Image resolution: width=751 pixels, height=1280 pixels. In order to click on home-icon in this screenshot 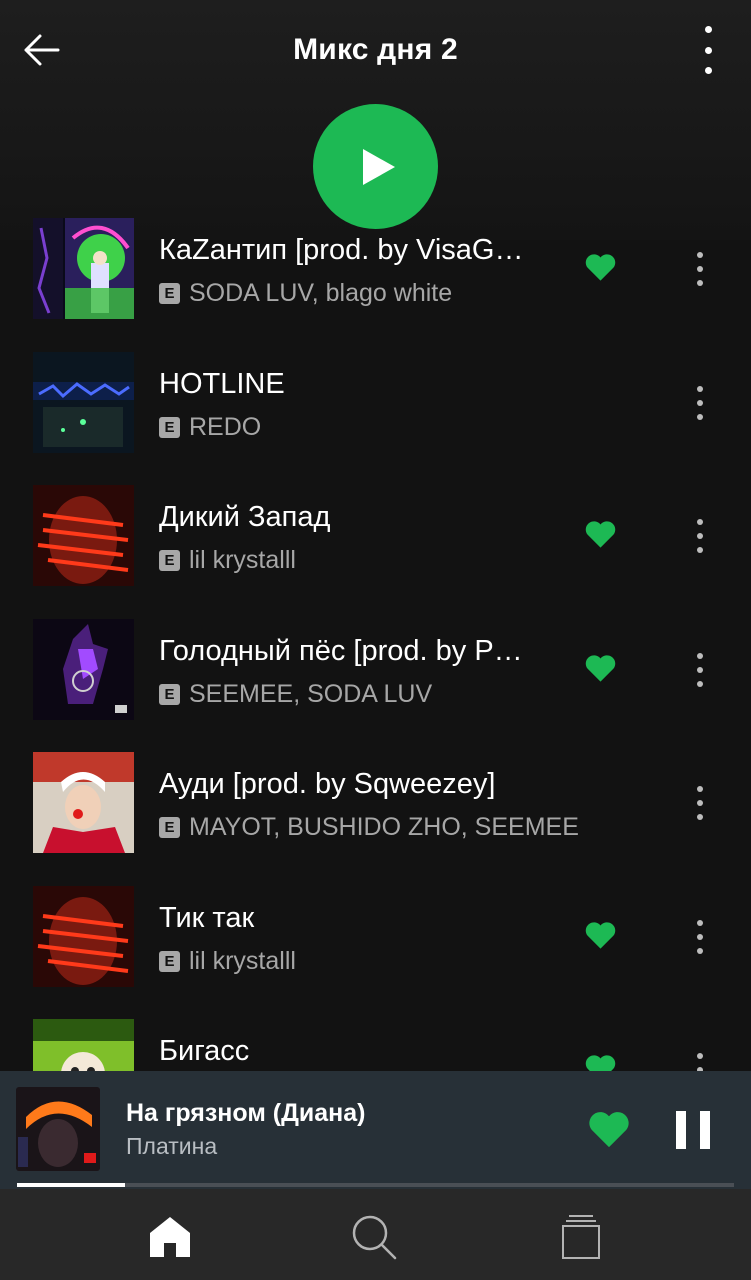, I will do `click(170, 1237)`.